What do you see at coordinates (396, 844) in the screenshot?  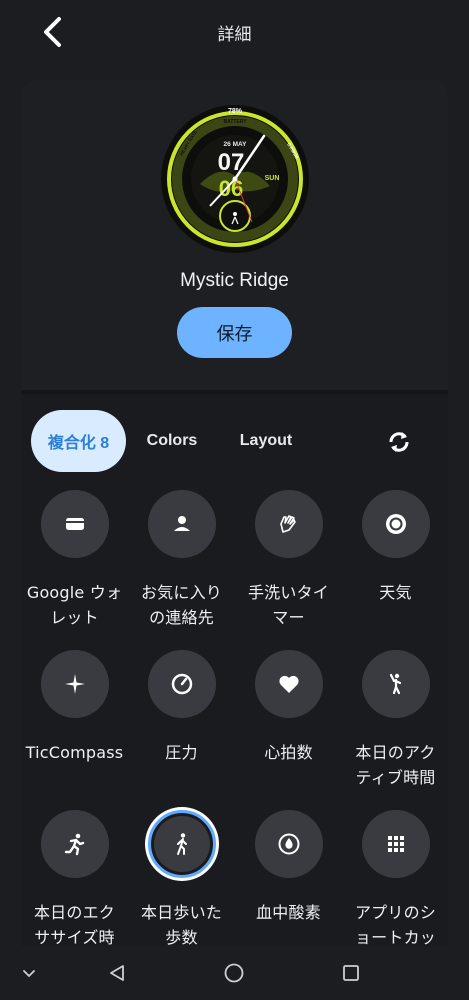 I see `apps-grid-icon` at bounding box center [396, 844].